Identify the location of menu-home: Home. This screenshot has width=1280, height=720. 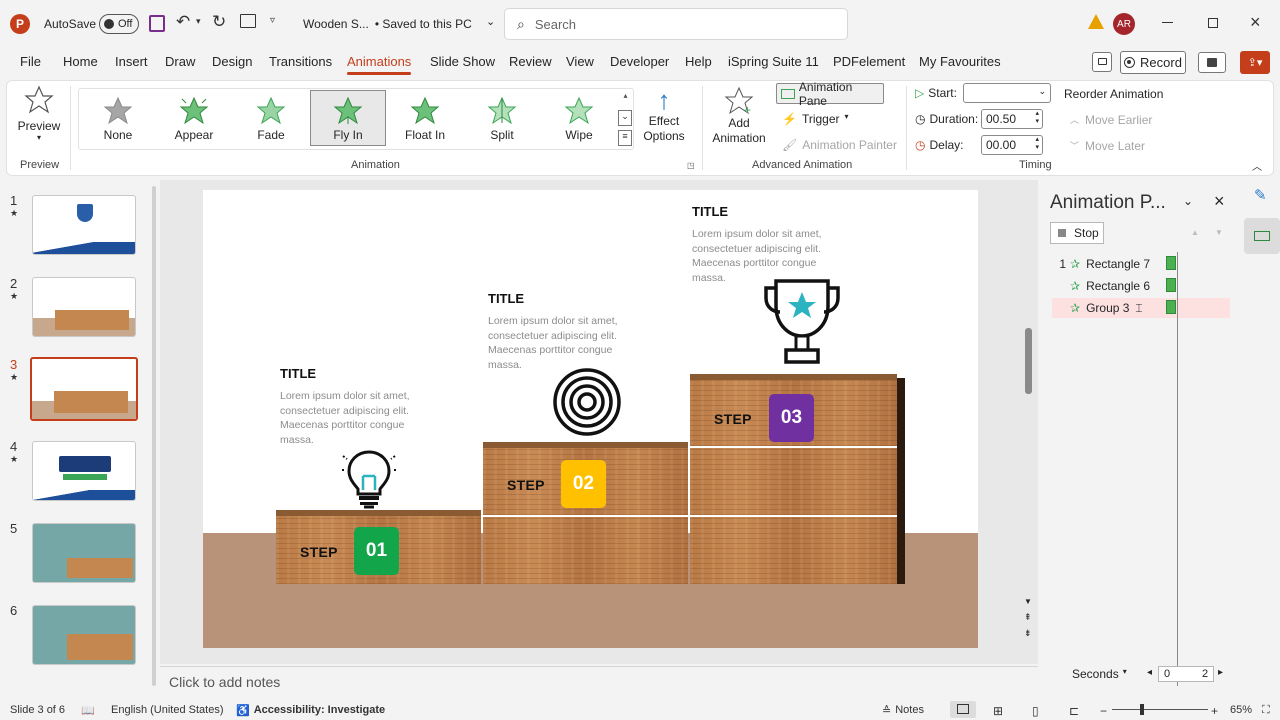
(80, 61).